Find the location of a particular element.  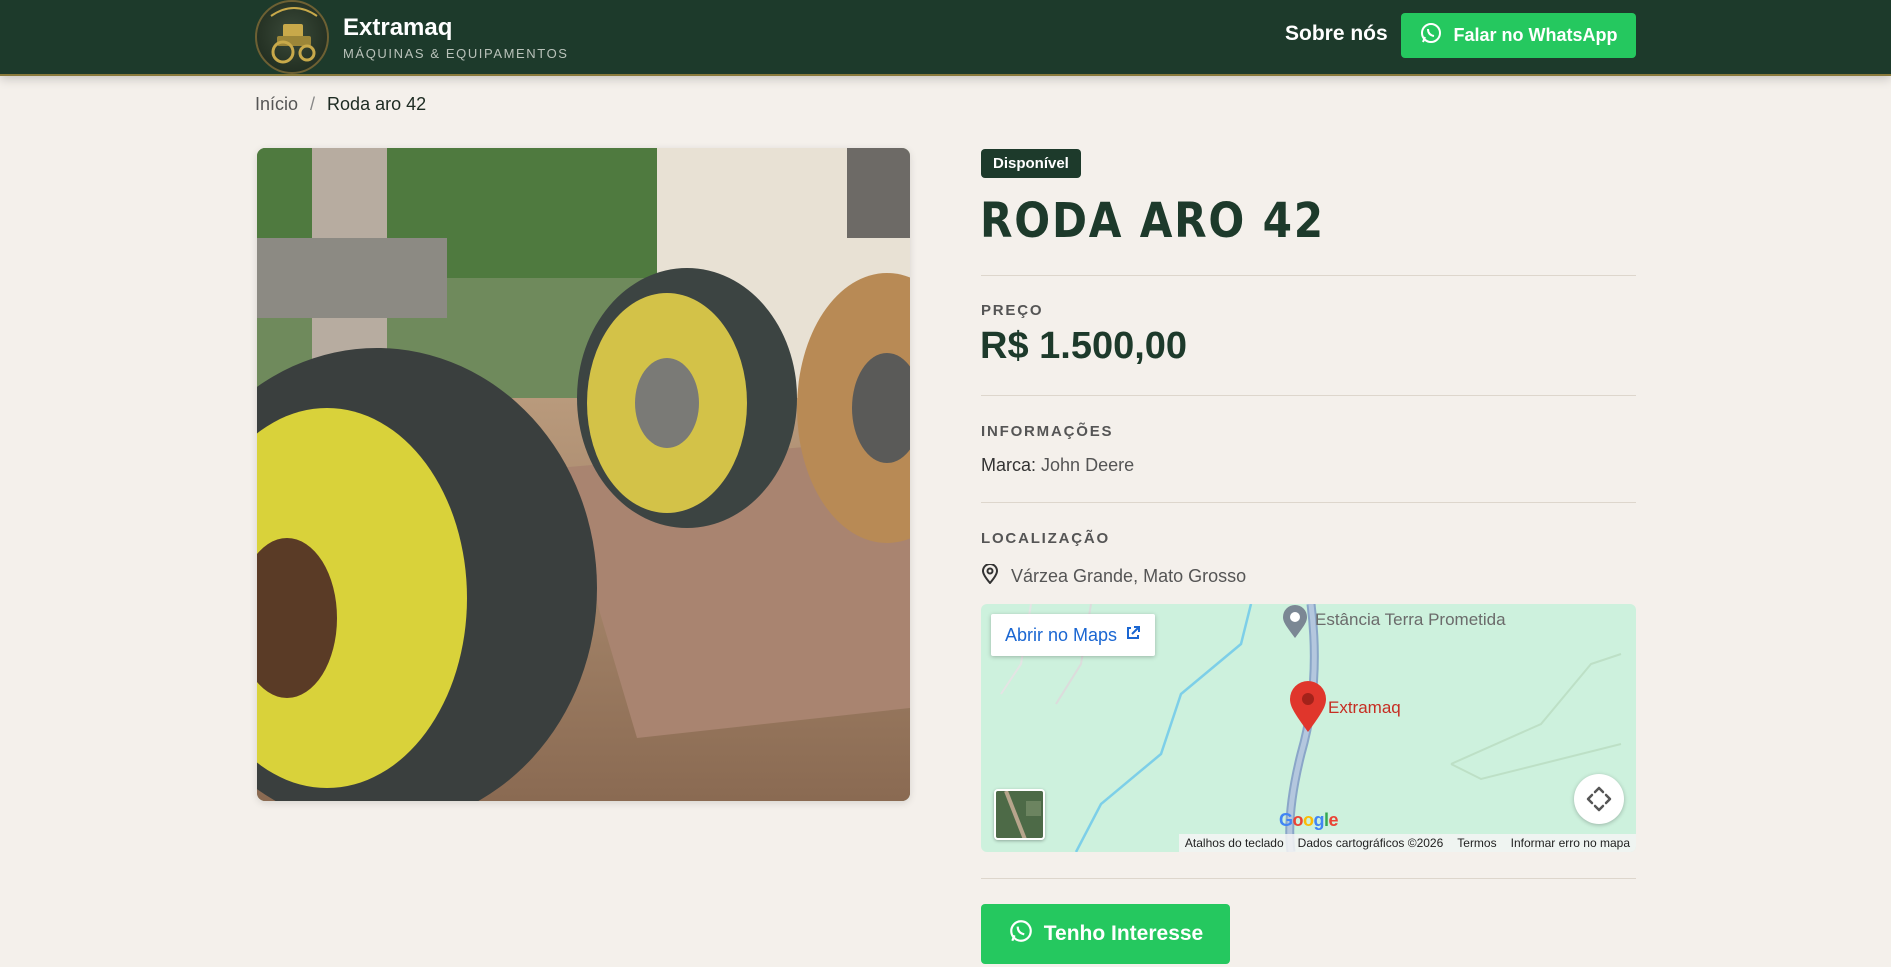

location-line: Várzea Grande, Mato Grosso is located at coordinates (1114, 576).